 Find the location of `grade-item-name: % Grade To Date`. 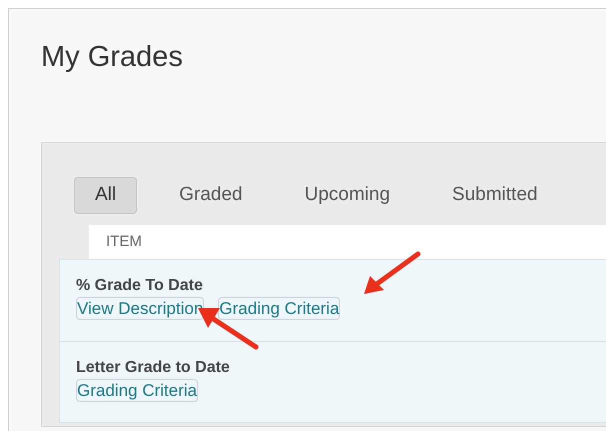

grade-item-name: % Grade To Date is located at coordinates (140, 286).